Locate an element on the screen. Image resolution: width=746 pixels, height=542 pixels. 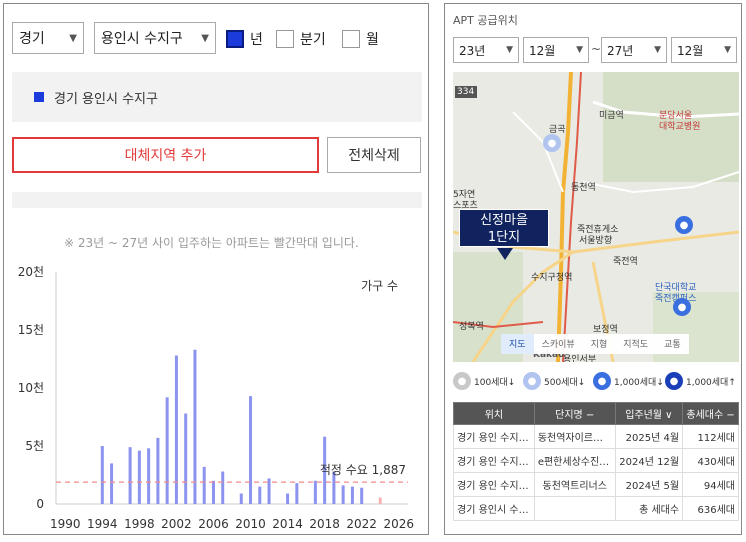
cell-empty is located at coordinates (574, 508).